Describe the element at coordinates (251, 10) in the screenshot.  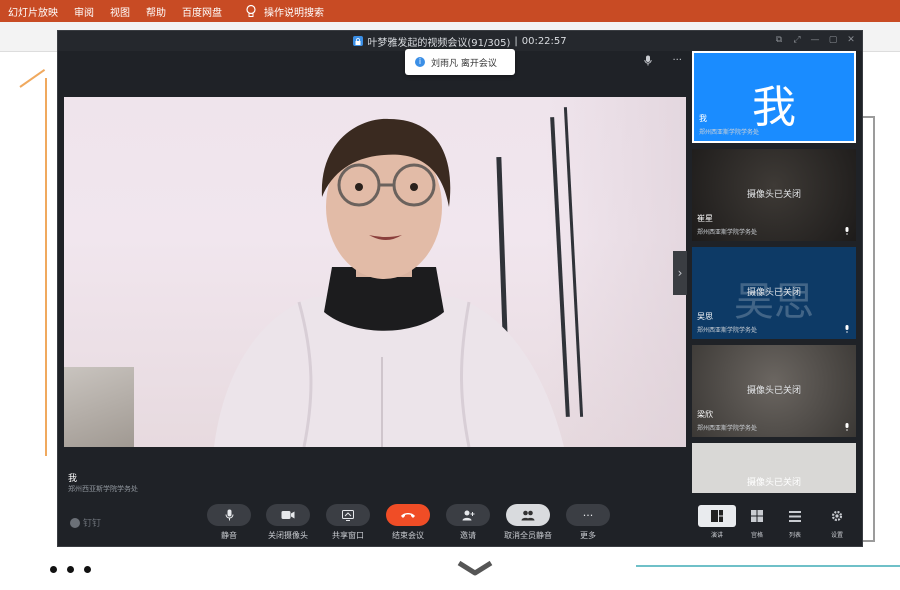
I see `lightbulb-icon` at that location.